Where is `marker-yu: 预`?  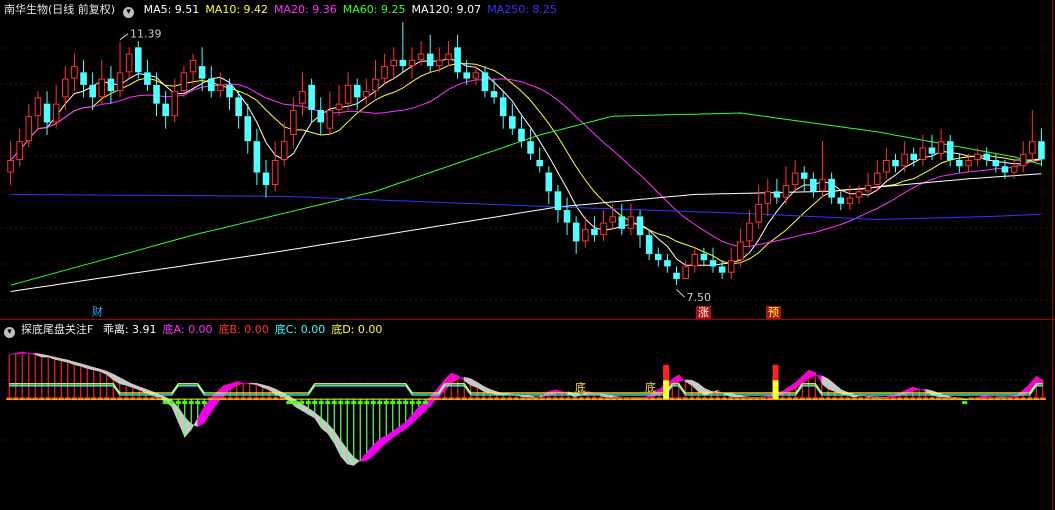
marker-yu: 预 is located at coordinates (773, 312).